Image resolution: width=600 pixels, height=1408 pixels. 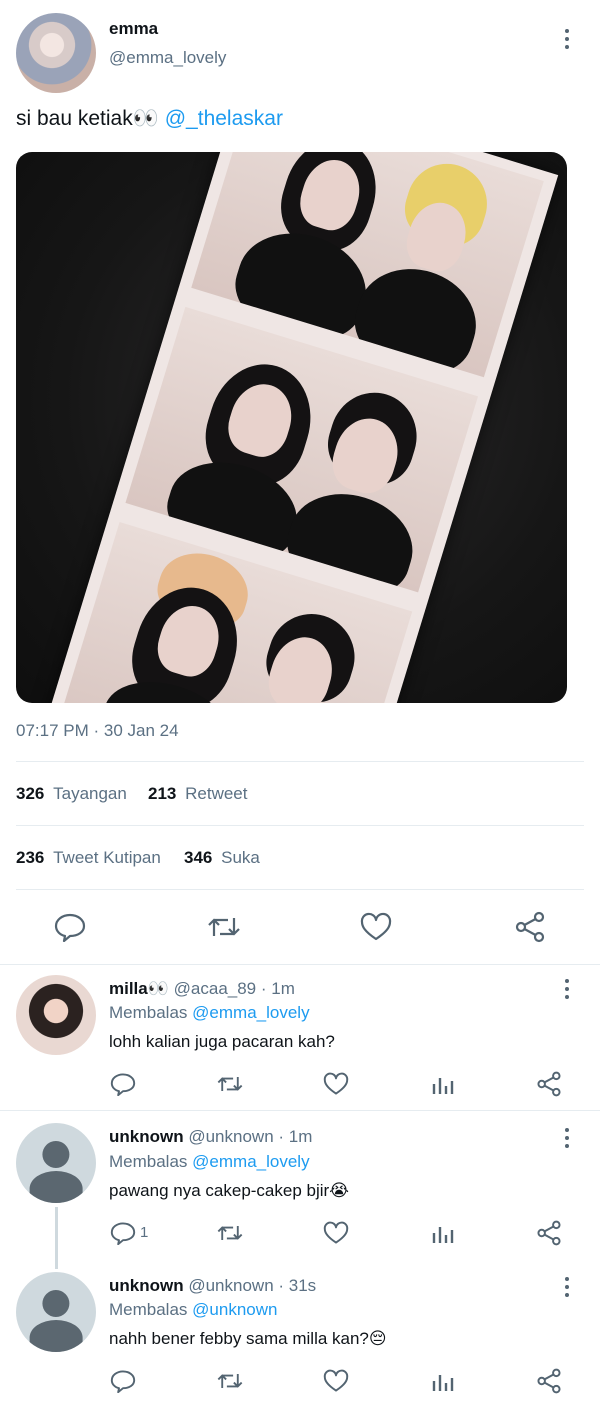 What do you see at coordinates (162, 793) in the screenshot?
I see `stat-retweets-count: 213` at bounding box center [162, 793].